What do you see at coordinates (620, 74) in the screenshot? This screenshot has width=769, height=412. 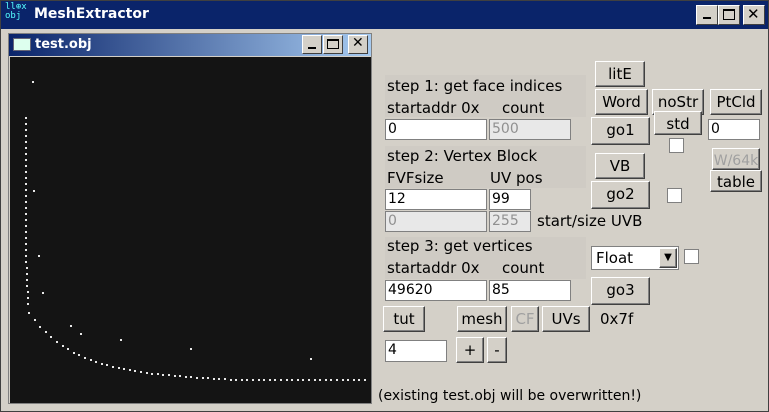 I see `lite-button: litE` at bounding box center [620, 74].